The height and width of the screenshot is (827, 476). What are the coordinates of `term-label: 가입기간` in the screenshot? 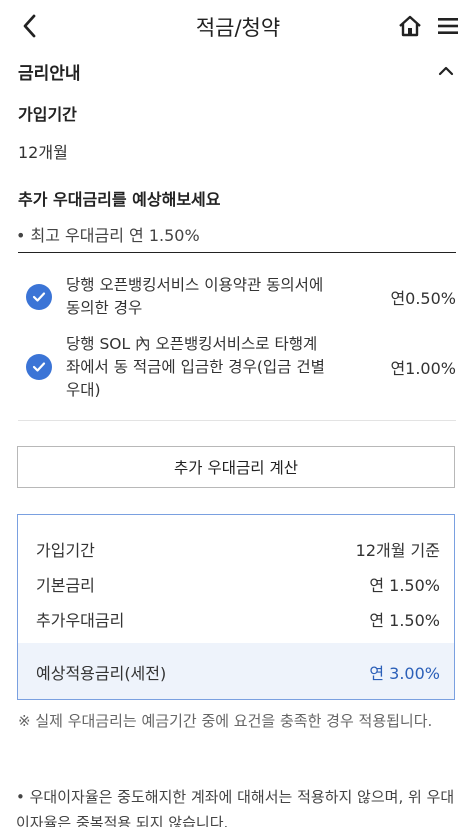 It's located at (47, 114).